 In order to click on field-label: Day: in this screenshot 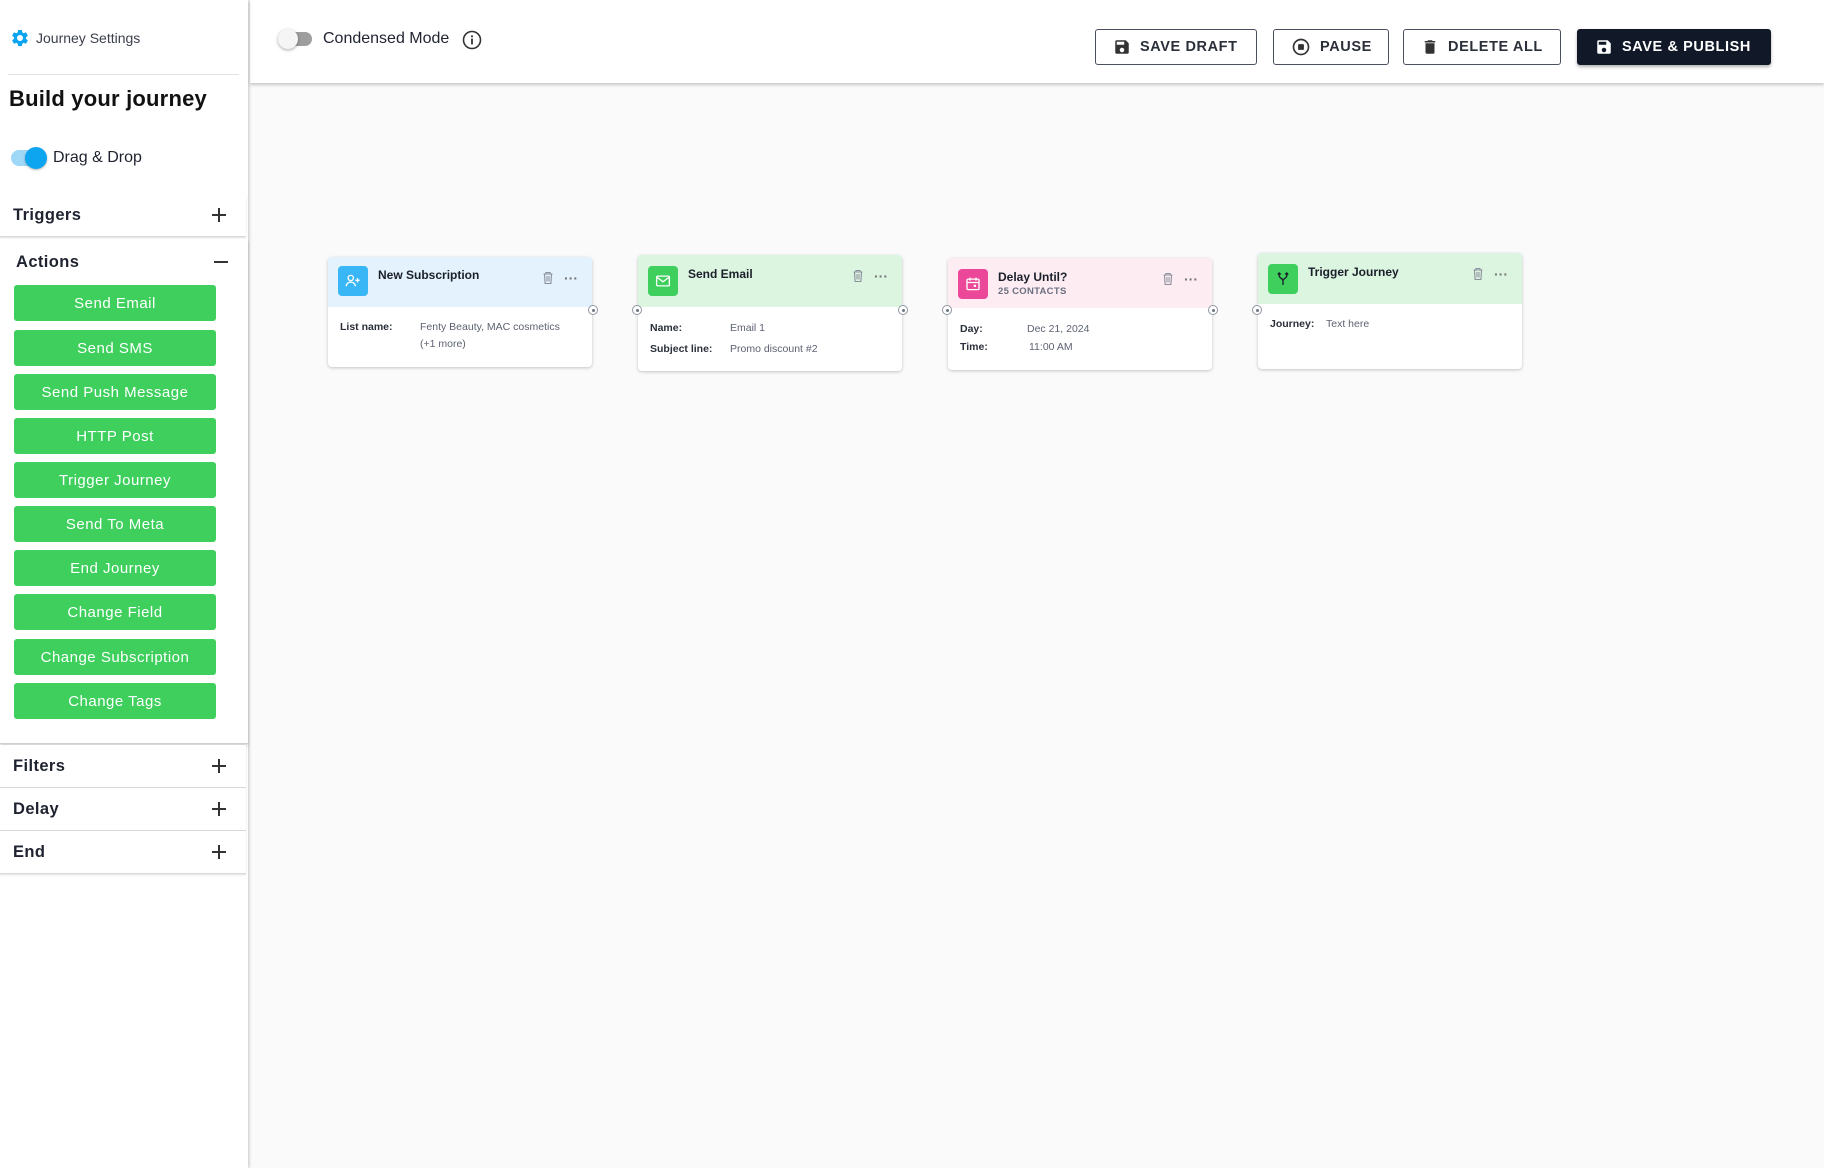, I will do `click(971, 329)`.